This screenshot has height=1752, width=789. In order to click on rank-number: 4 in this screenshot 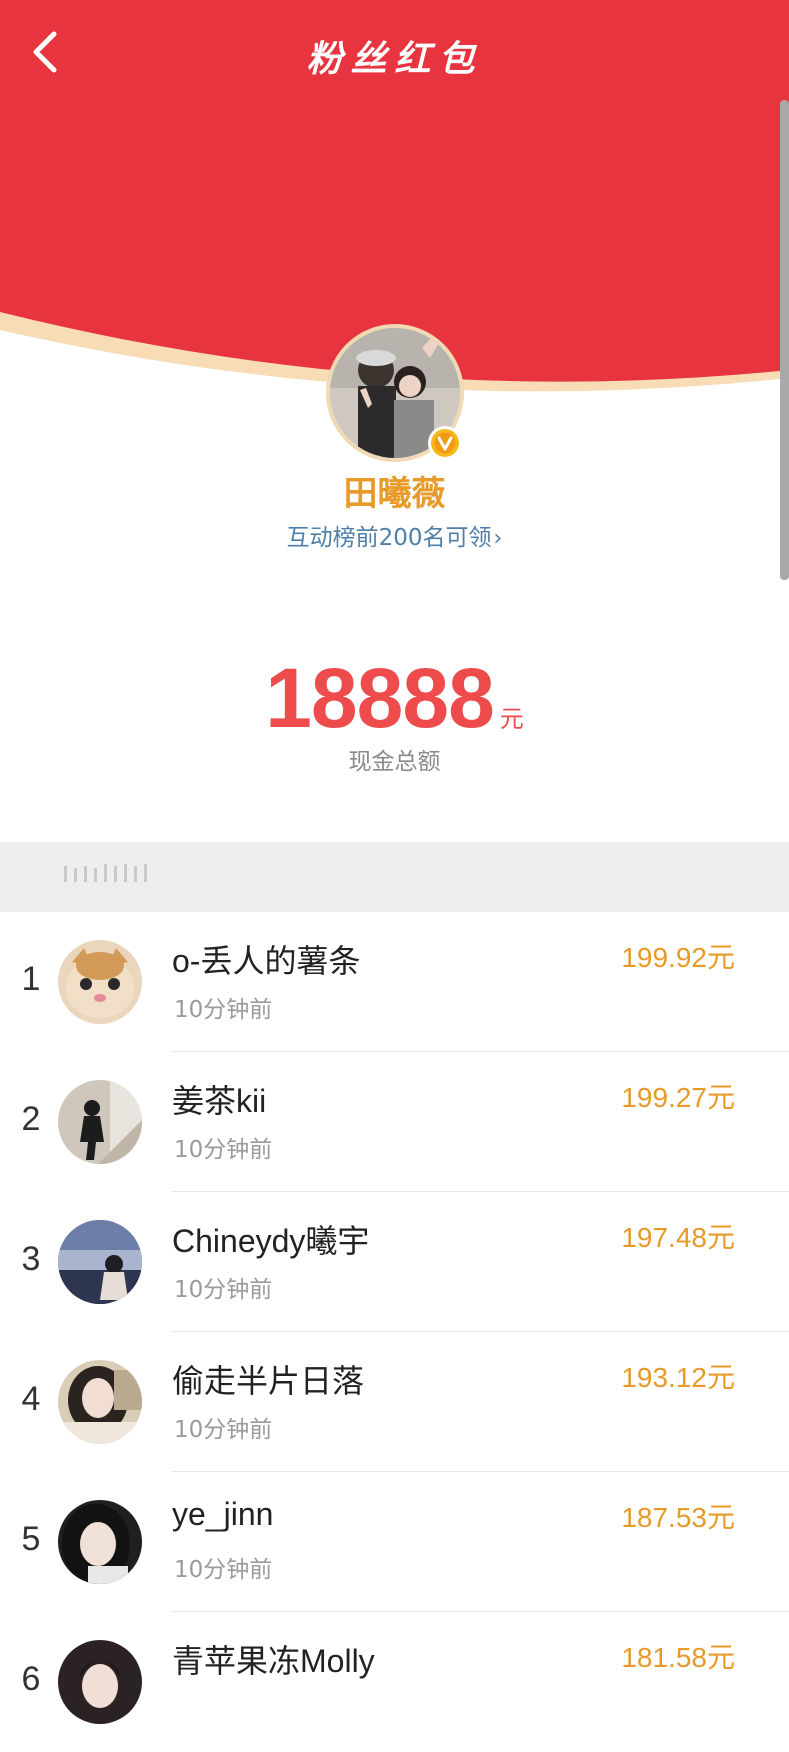, I will do `click(31, 1399)`.